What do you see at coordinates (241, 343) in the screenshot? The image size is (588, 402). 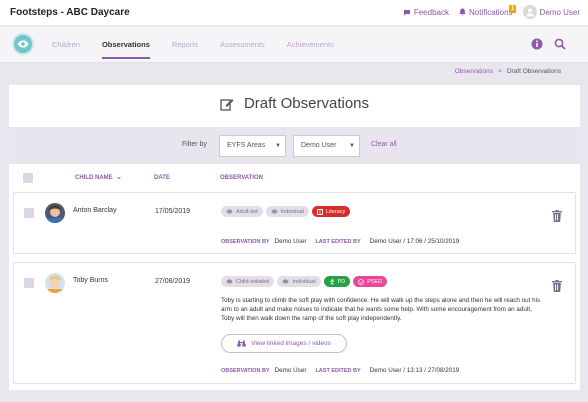 I see `binoculars-icon` at bounding box center [241, 343].